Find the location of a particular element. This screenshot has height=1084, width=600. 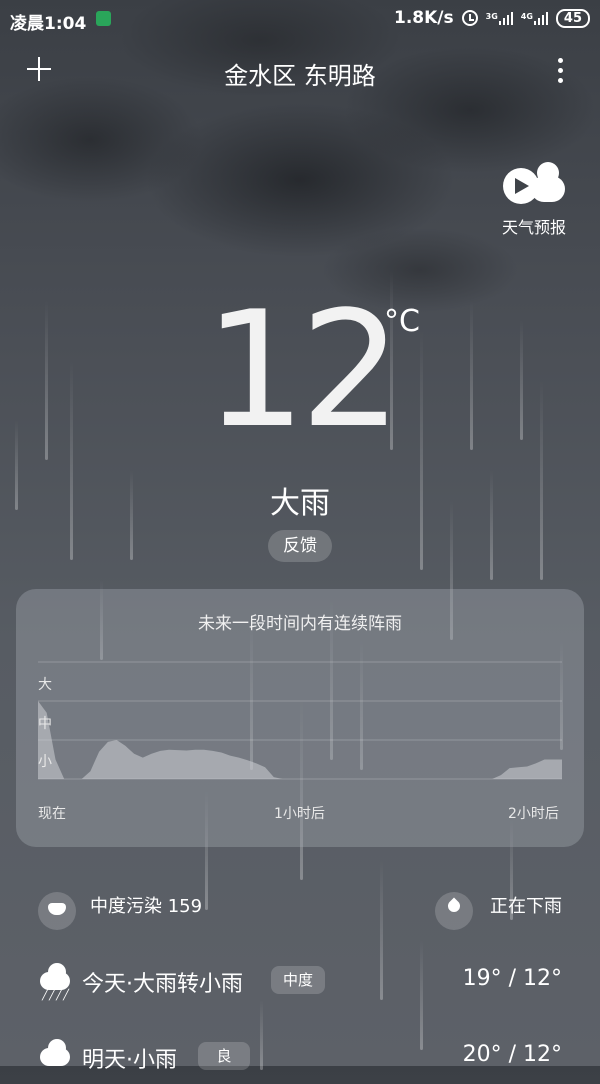

notification-app-icon is located at coordinates (103, 18).